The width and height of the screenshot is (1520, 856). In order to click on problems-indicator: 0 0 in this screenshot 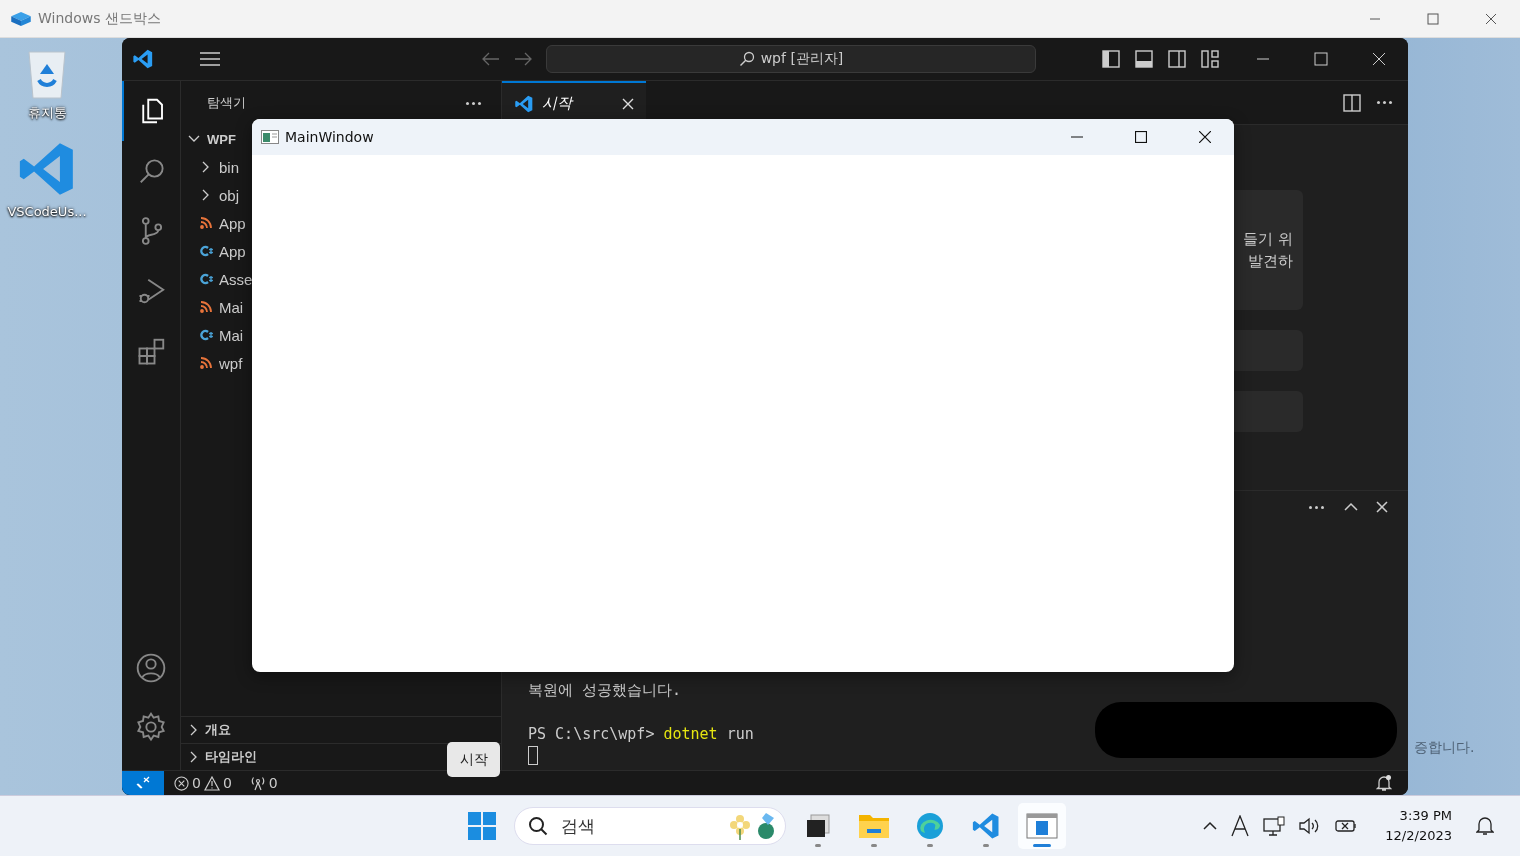, I will do `click(203, 783)`.